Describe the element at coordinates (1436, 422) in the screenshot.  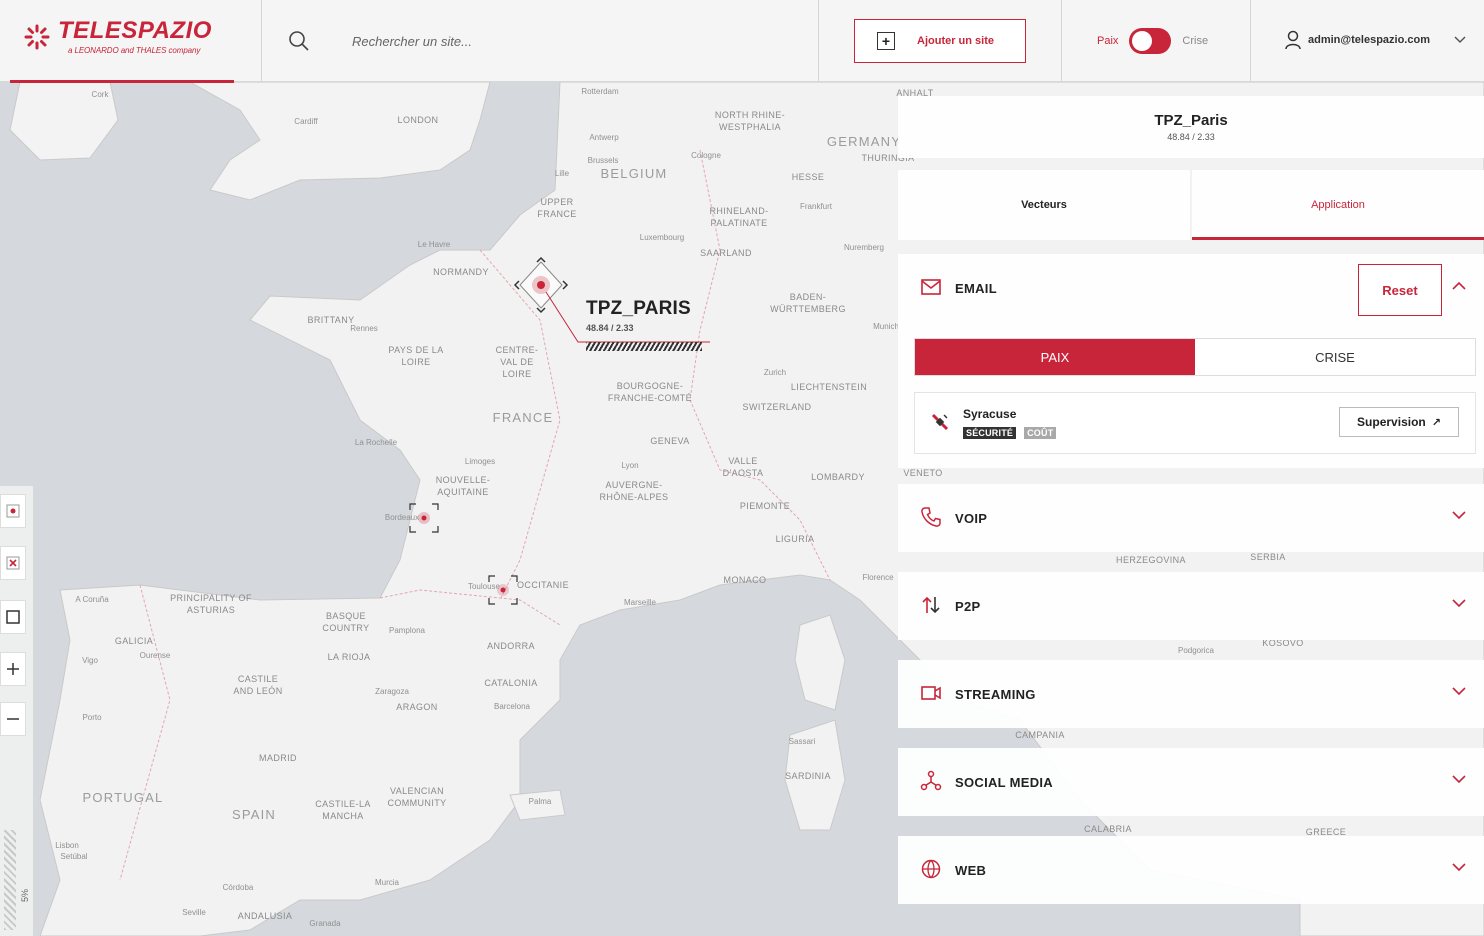
I see `external-arrow-icon: ↗` at that location.